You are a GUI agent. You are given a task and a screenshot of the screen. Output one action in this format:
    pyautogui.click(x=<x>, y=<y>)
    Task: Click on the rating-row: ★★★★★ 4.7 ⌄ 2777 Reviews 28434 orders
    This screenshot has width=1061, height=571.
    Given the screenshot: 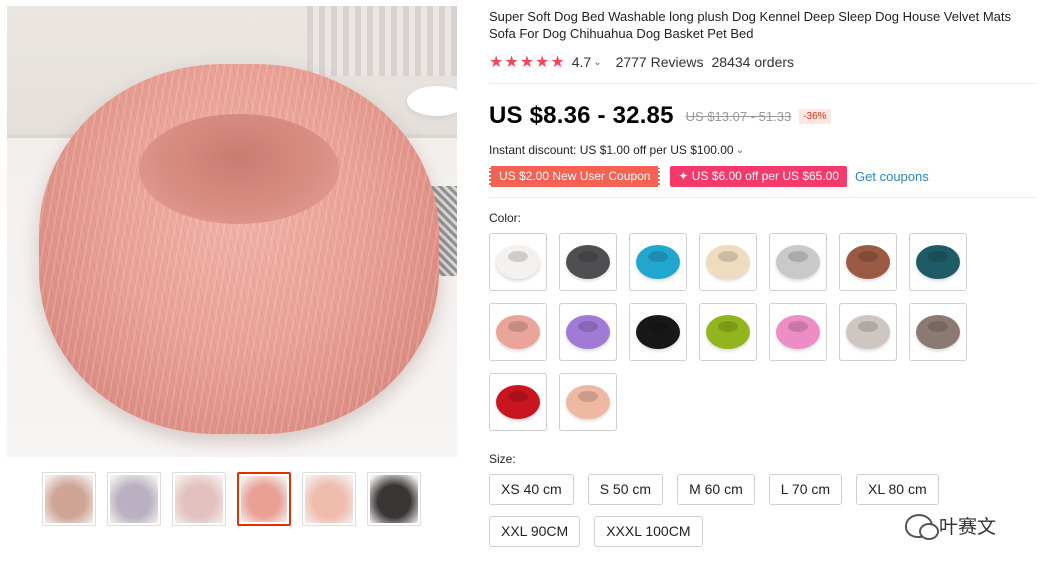 What is the action you would take?
    pyautogui.click(x=769, y=62)
    